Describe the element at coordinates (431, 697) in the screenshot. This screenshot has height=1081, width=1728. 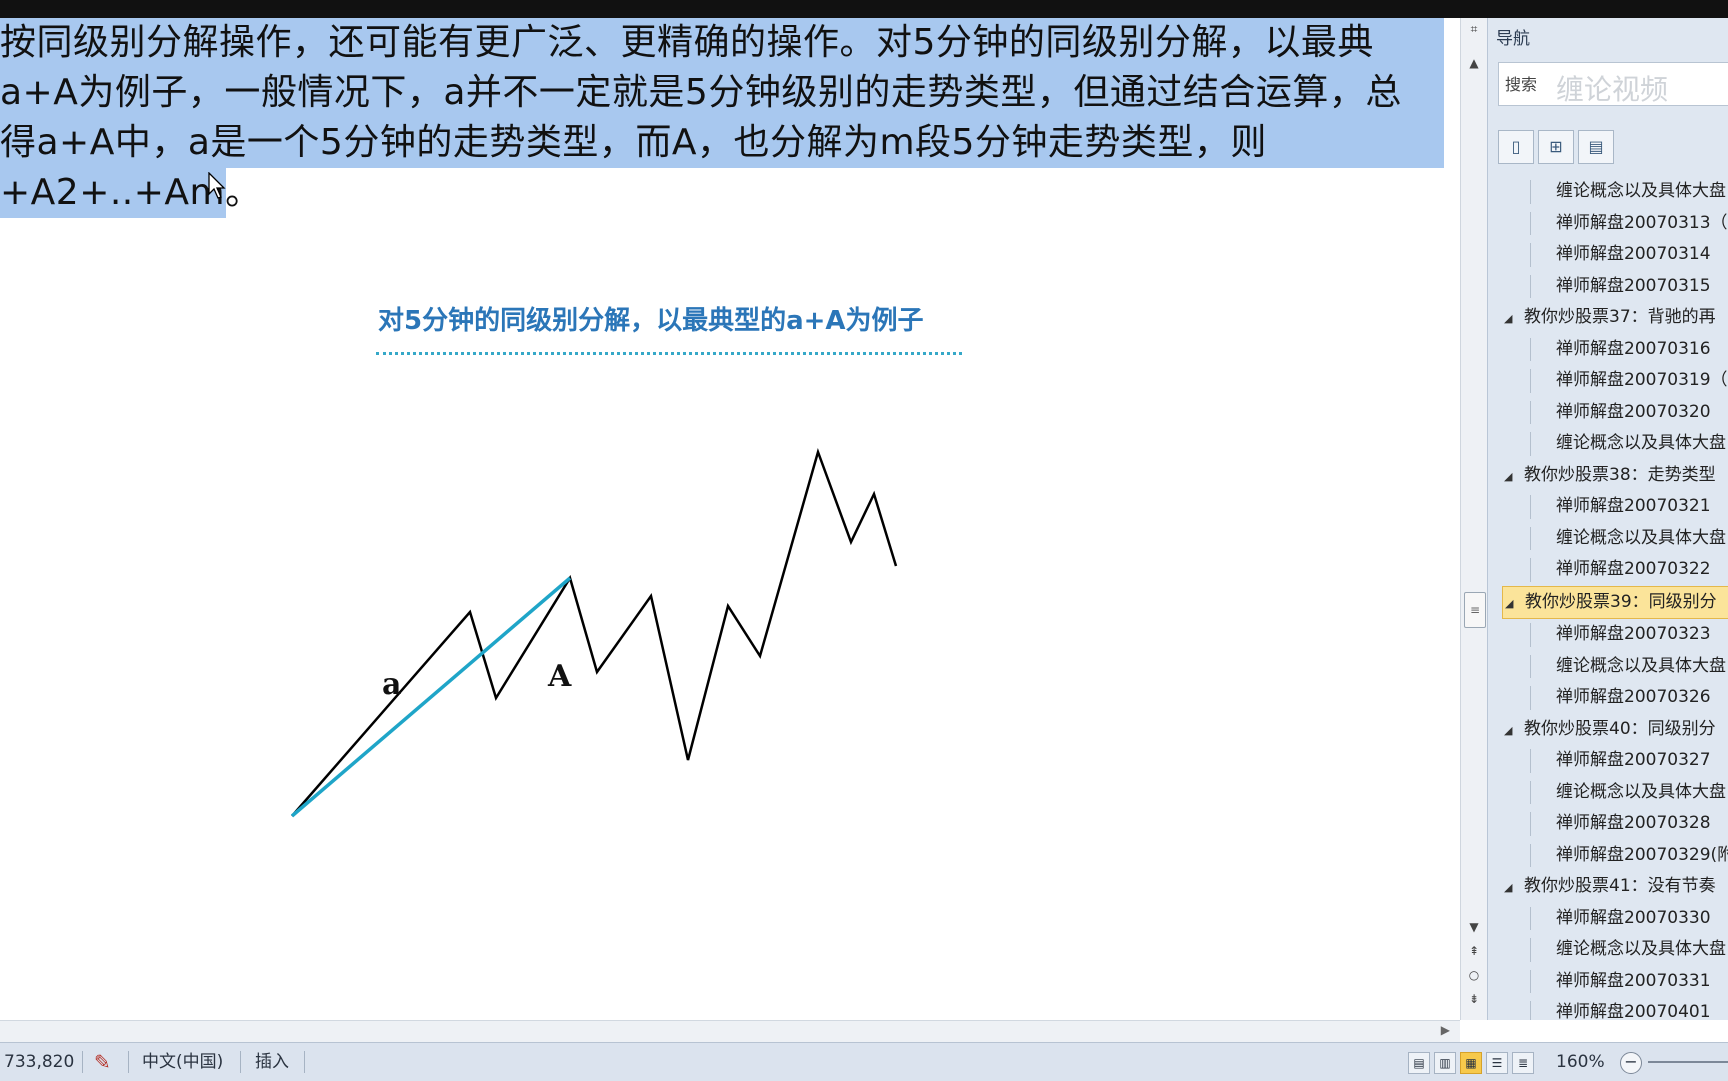
I see `trend-line-a` at that location.